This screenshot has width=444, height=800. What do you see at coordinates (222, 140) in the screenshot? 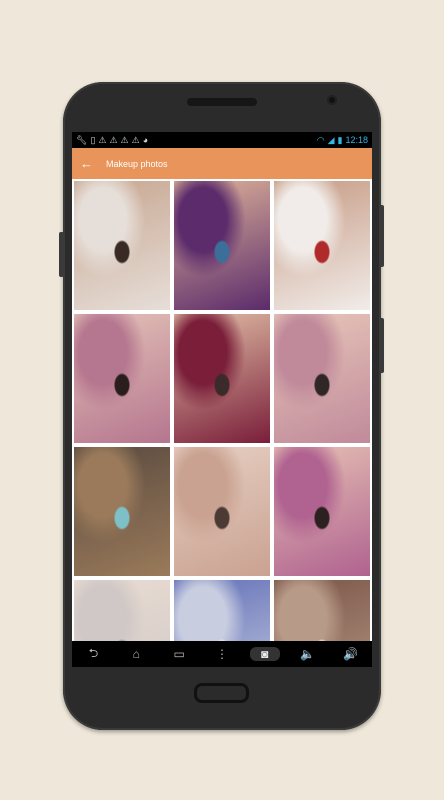
I see `status-bar: 🔧︎ ▯ ⚠︎ ⚠︎ ⚠︎ ⚠︎ ◕ ◠ ◢ ▮ 12:18` at bounding box center [222, 140].